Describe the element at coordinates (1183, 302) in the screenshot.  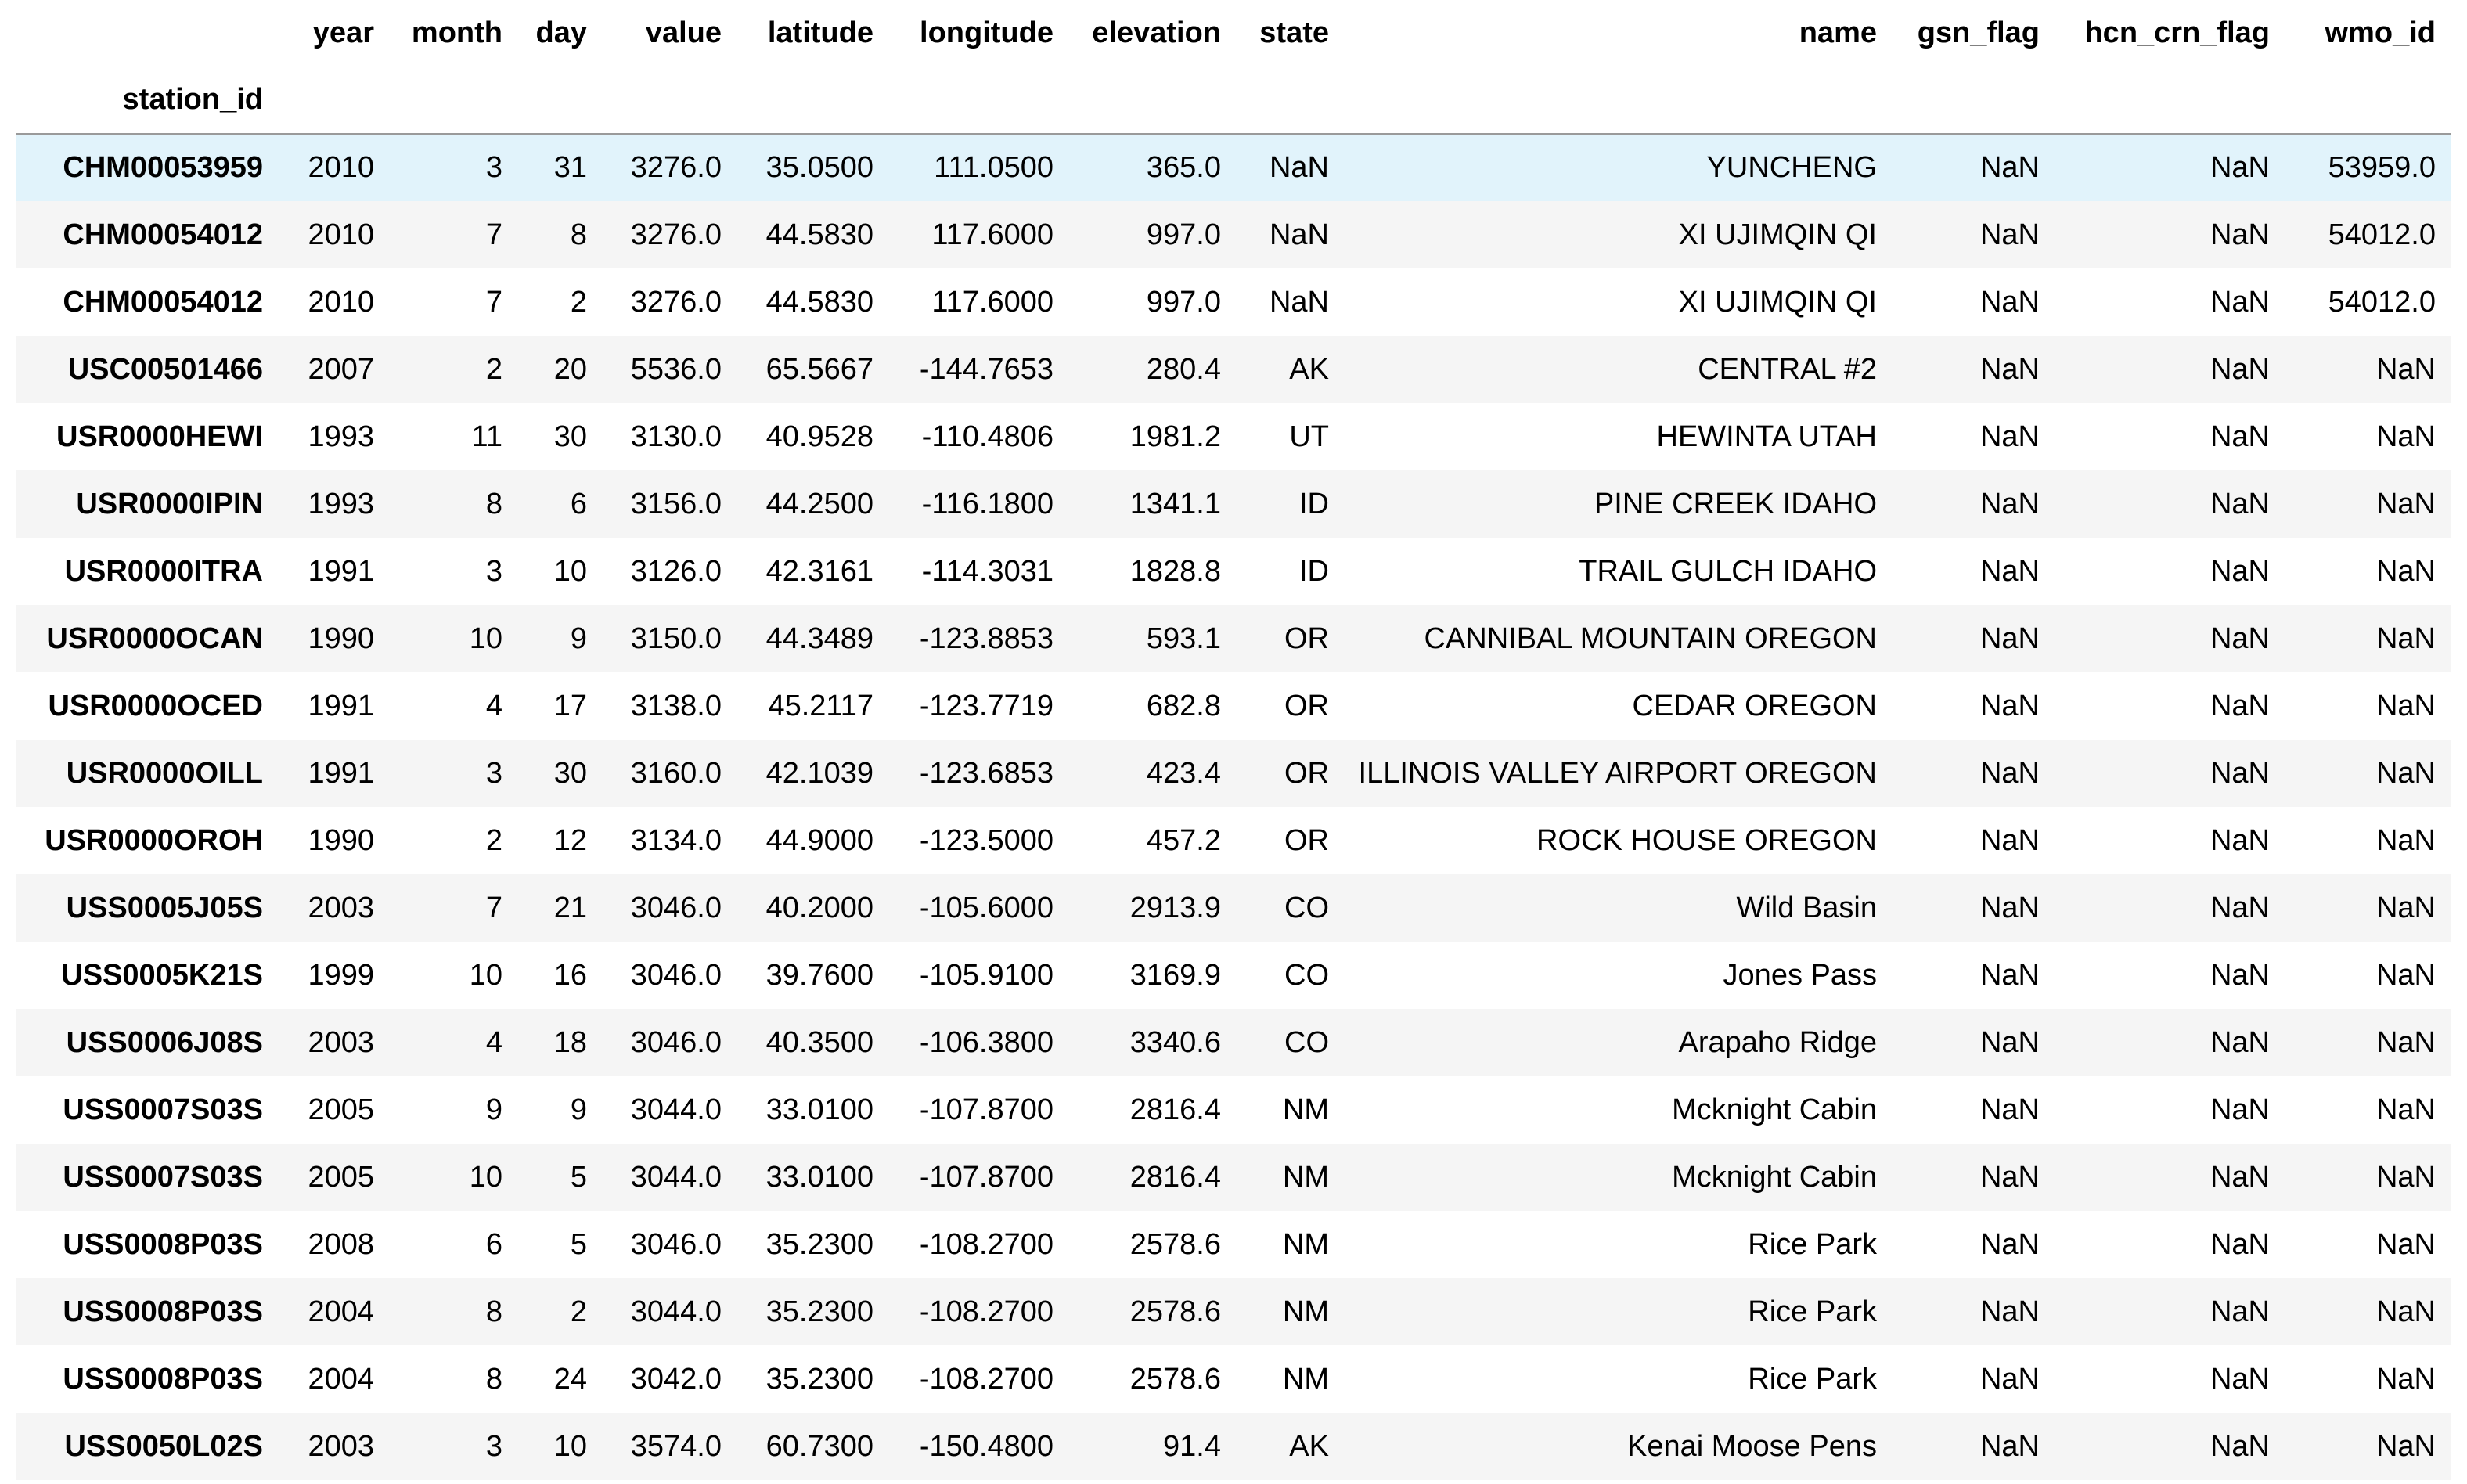
I see `cell-elevation: 997.0` at that location.